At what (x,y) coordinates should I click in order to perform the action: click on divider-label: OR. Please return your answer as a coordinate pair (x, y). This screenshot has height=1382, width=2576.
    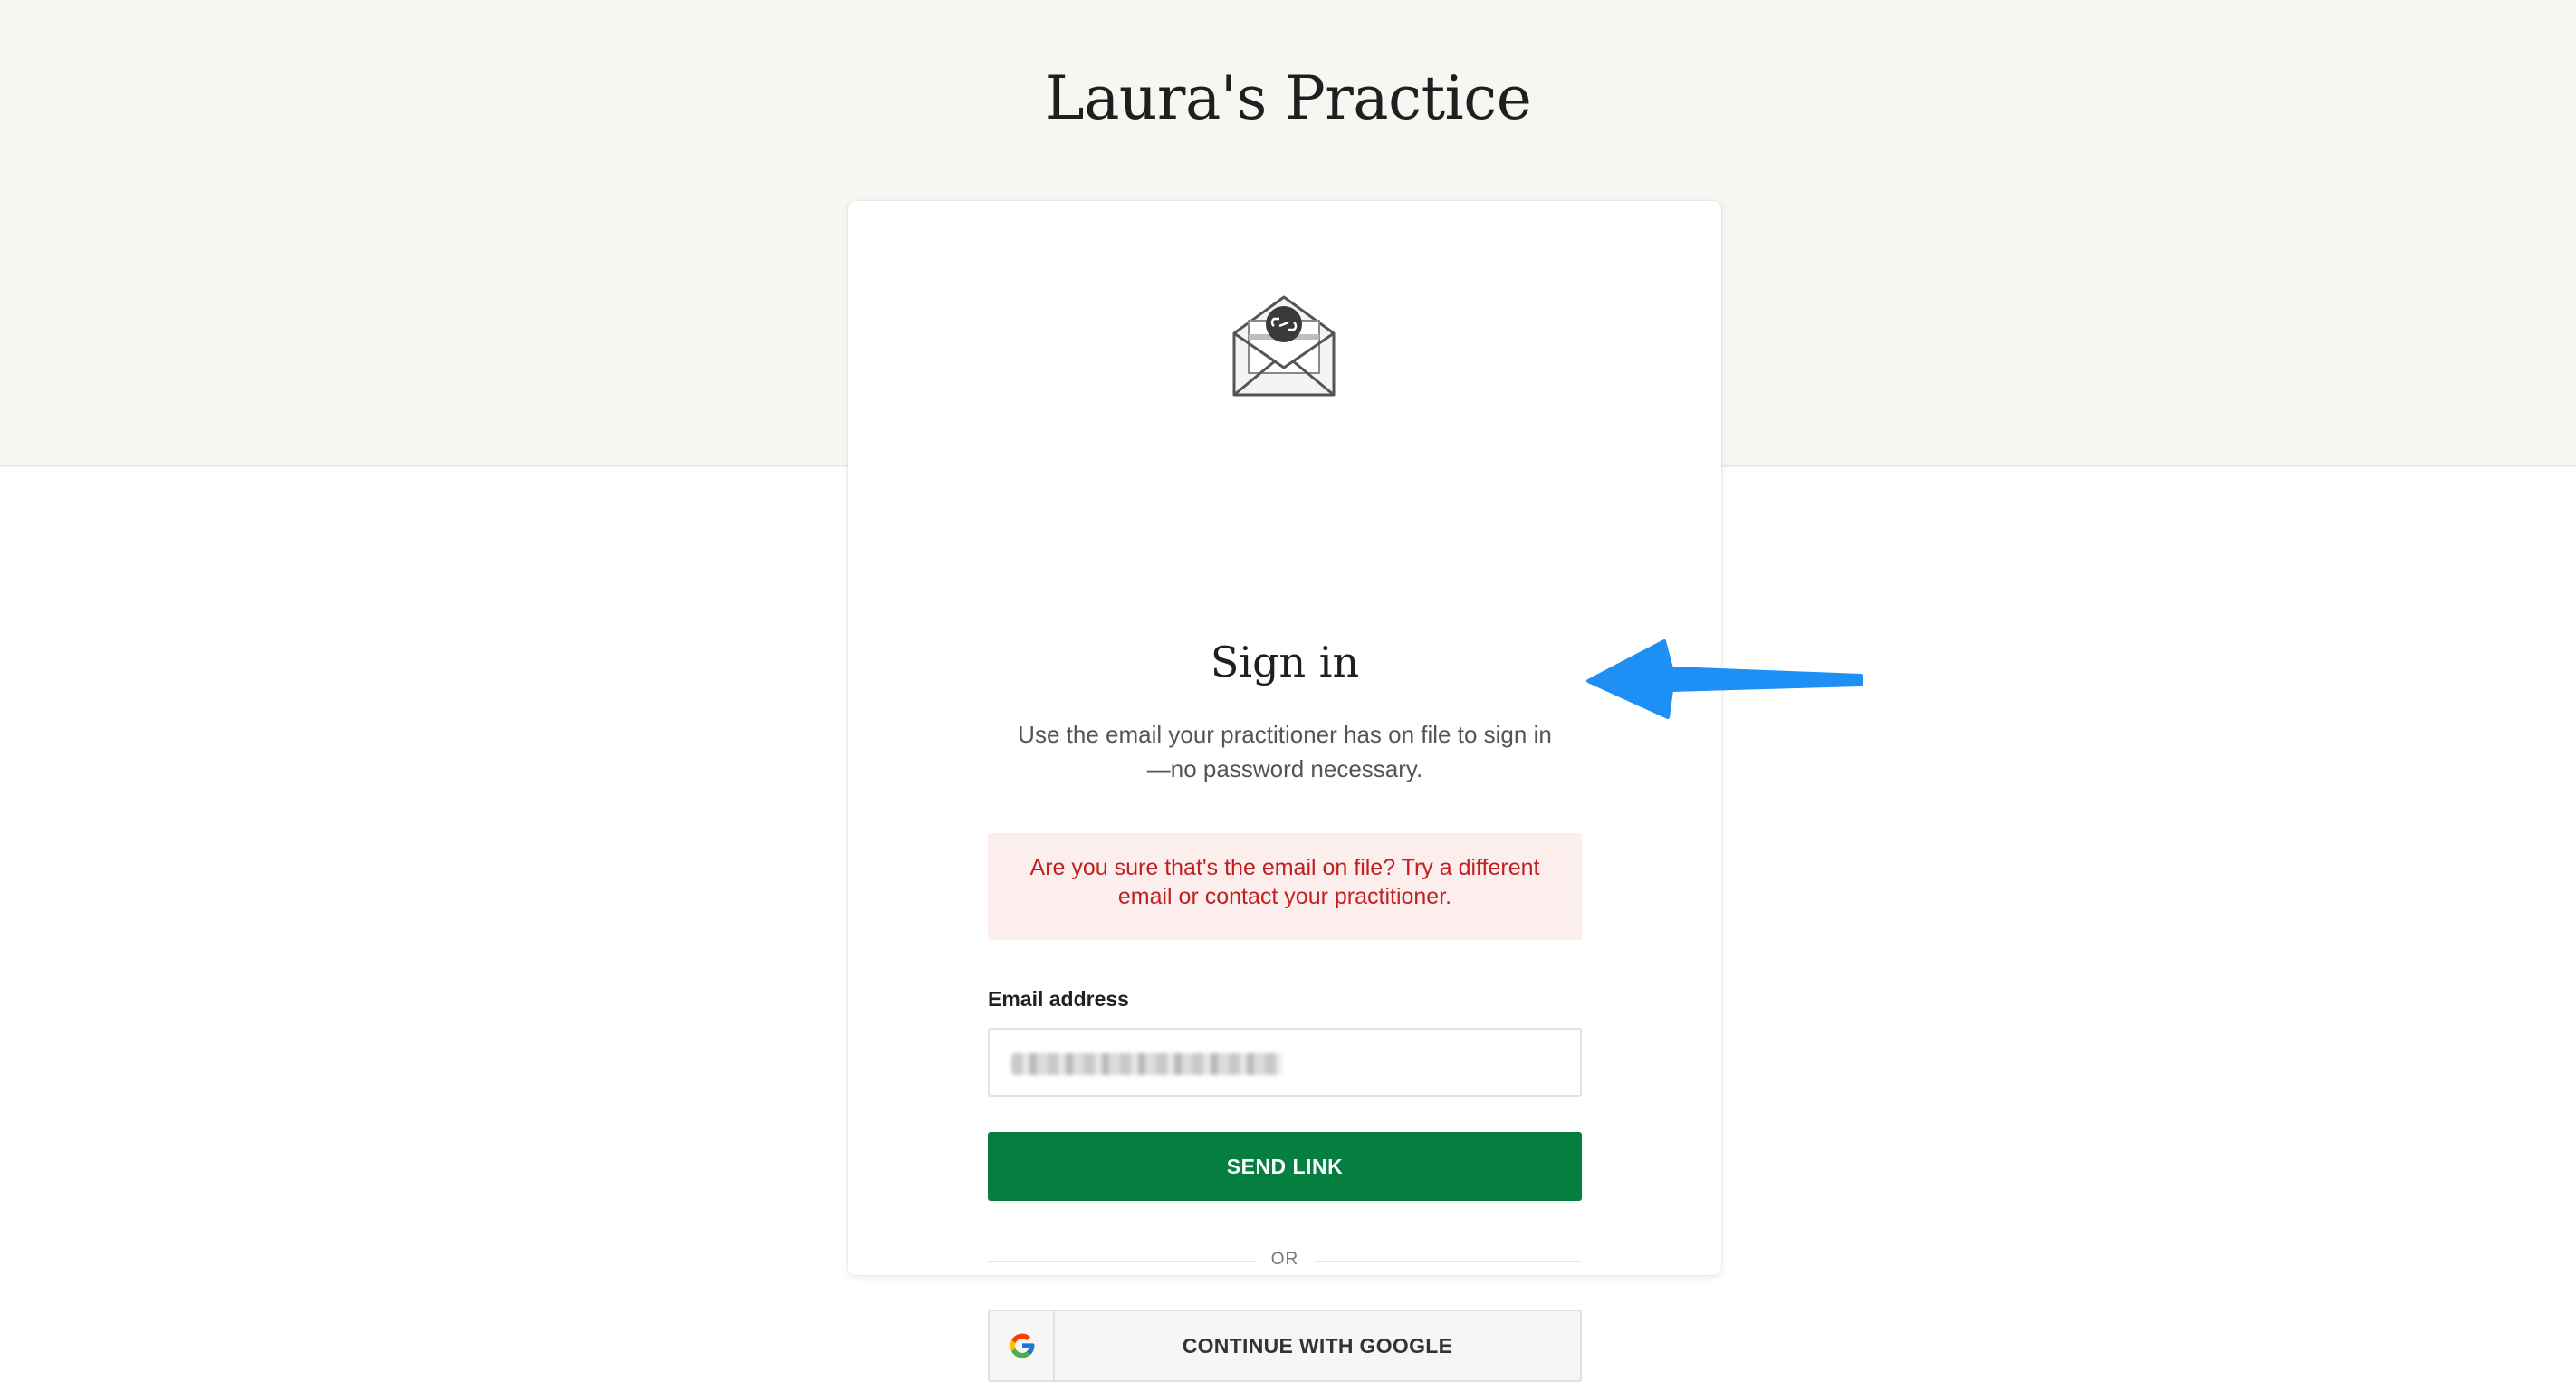
    Looking at the image, I should click on (1284, 1259).